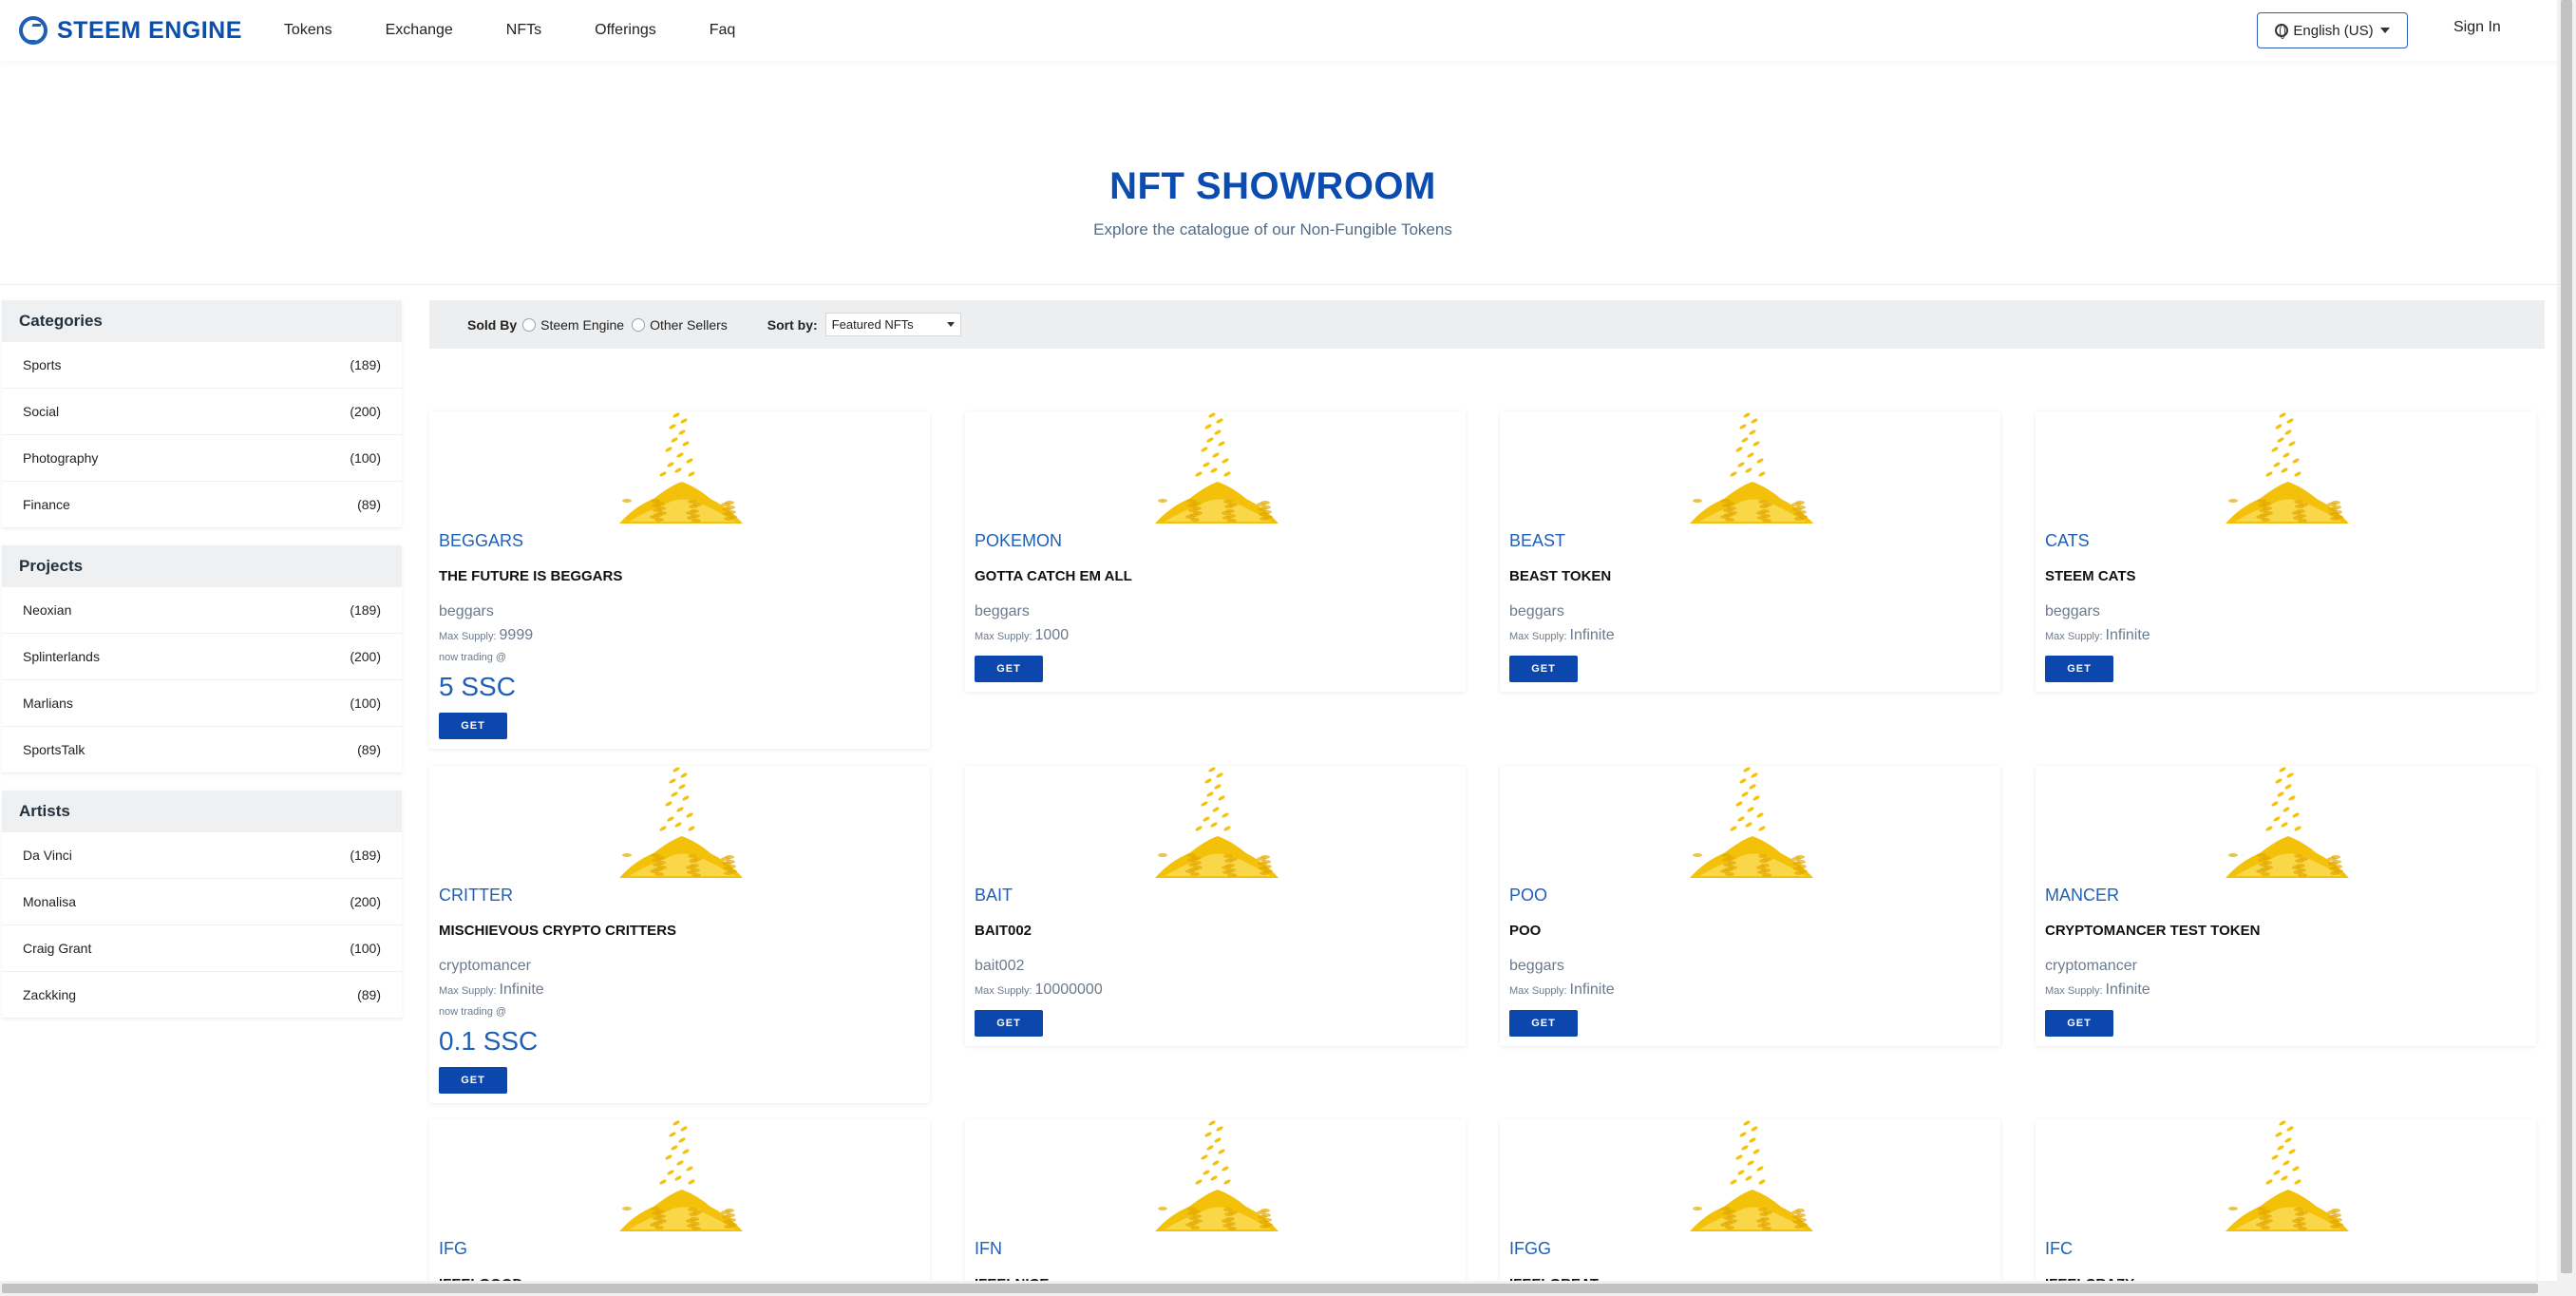 The height and width of the screenshot is (1296, 2576). I want to click on token-symbol-link: POO, so click(1750, 895).